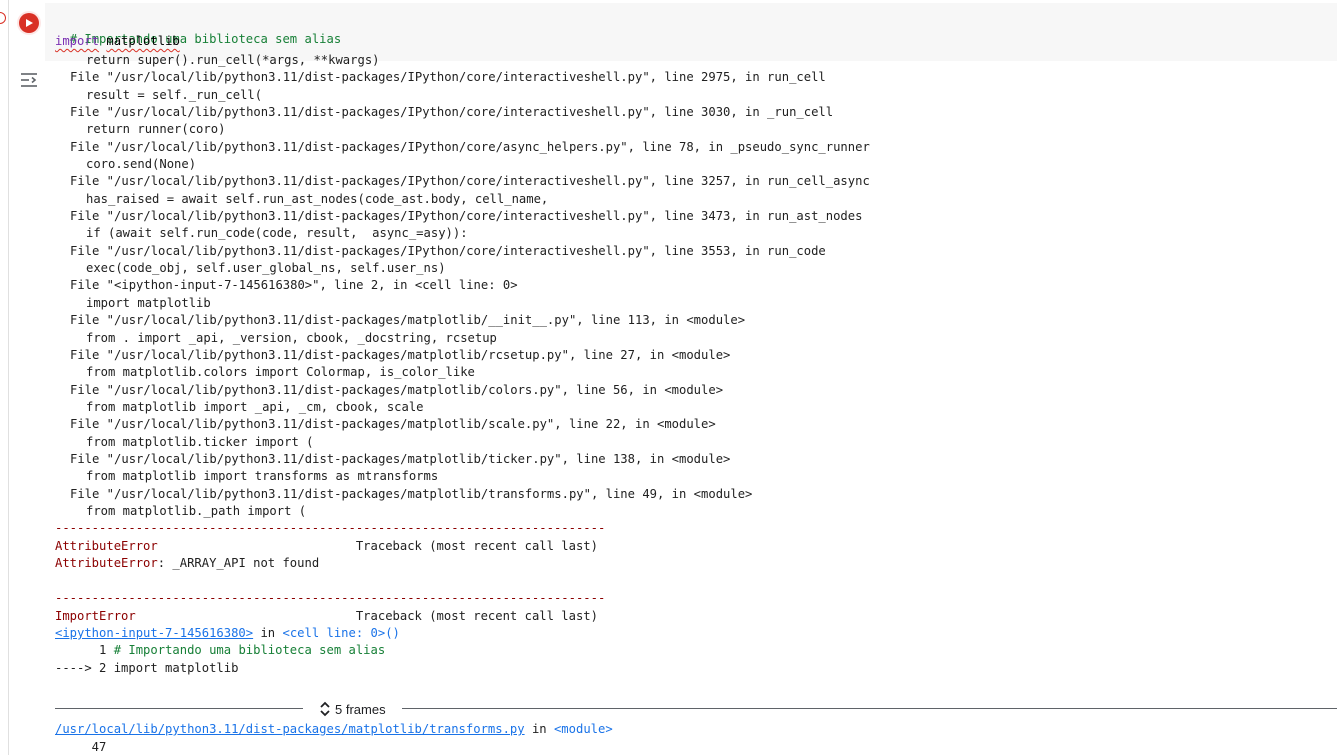  Describe the element at coordinates (8, 377) in the screenshot. I see `cell-border` at that location.